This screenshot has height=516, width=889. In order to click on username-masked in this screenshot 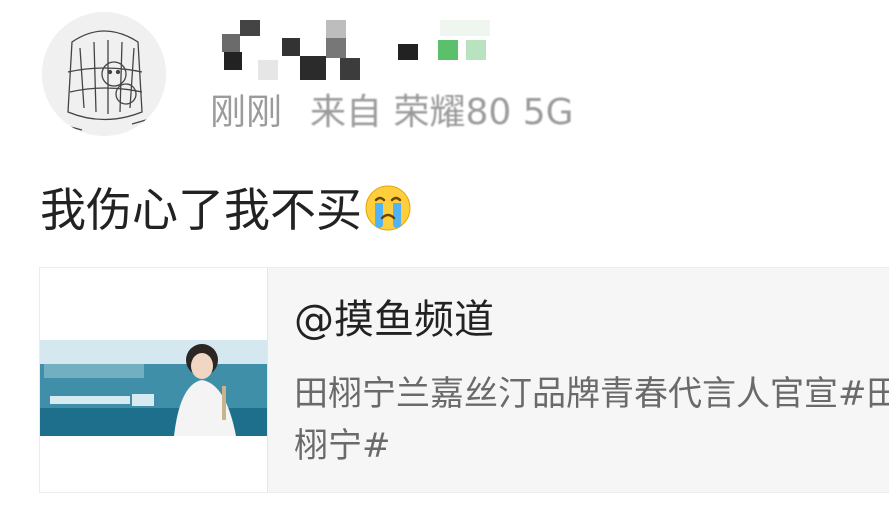, I will do `click(360, 51)`.